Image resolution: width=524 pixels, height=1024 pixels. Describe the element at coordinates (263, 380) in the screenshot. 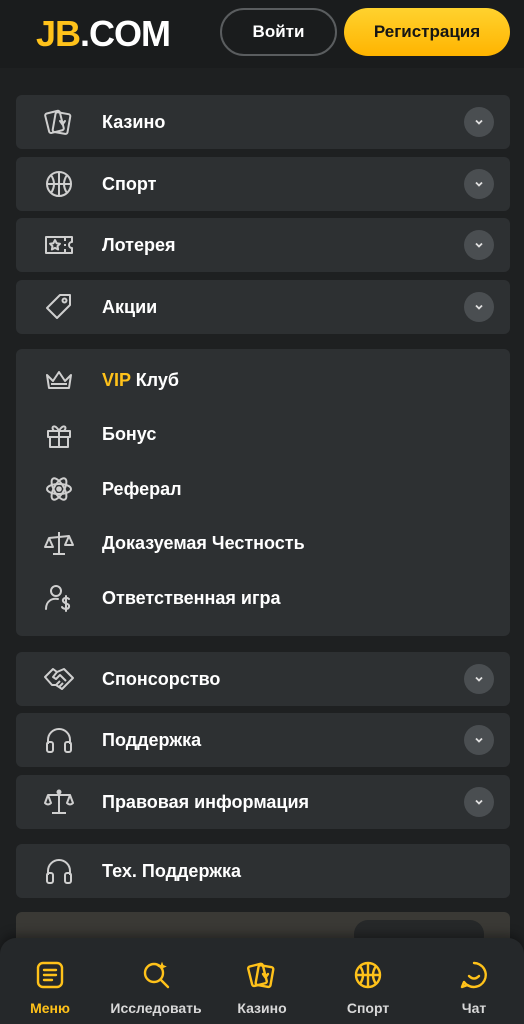

I see `menu-item-vip-club: VIP Клуб` at that location.